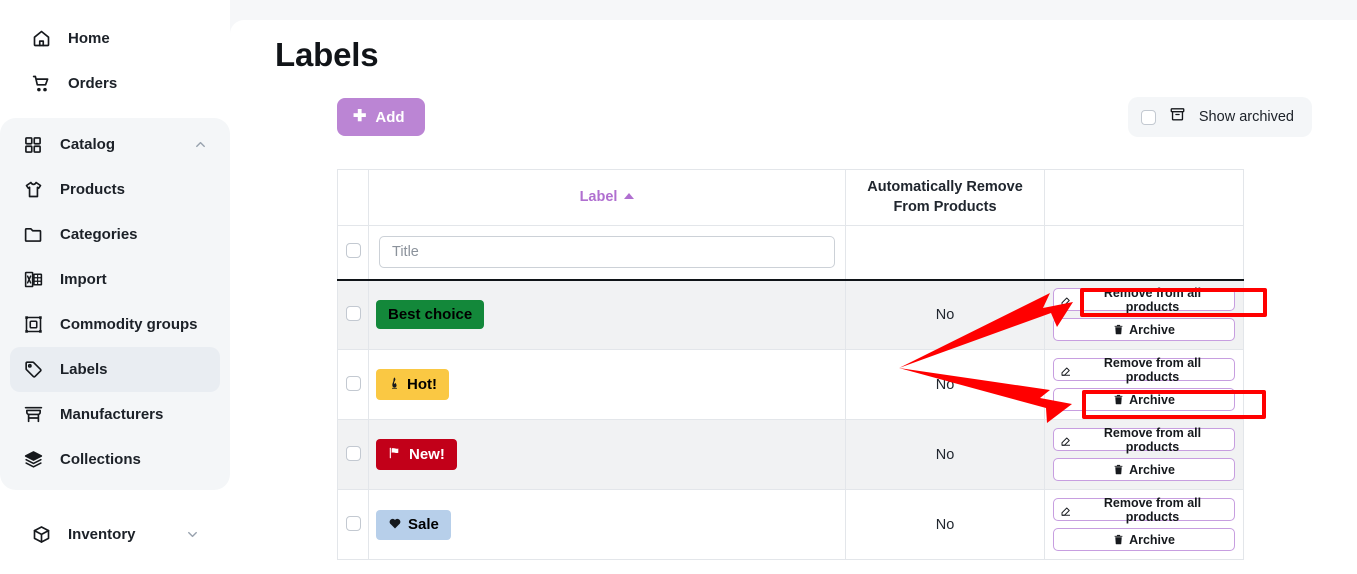 The height and width of the screenshot is (574, 1357). I want to click on sidebar-group-header-catalog: Catalog, so click(115, 144).